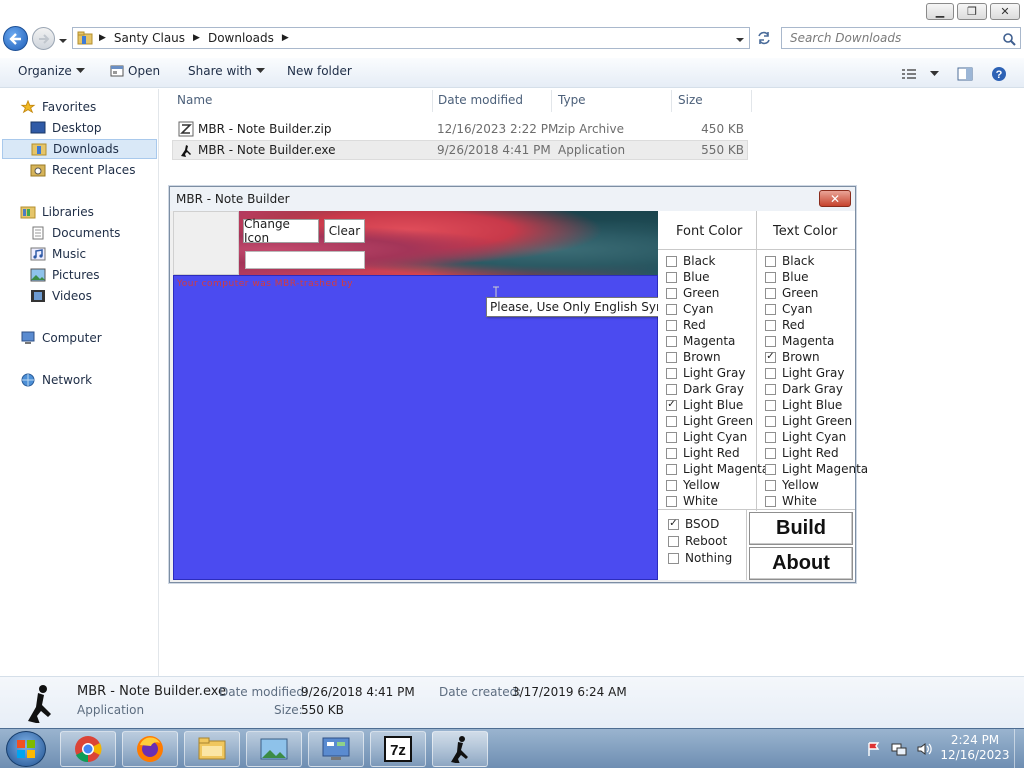 This screenshot has width=1024, height=769. I want to click on text-color-option-yellow: Yellow, so click(792, 485).